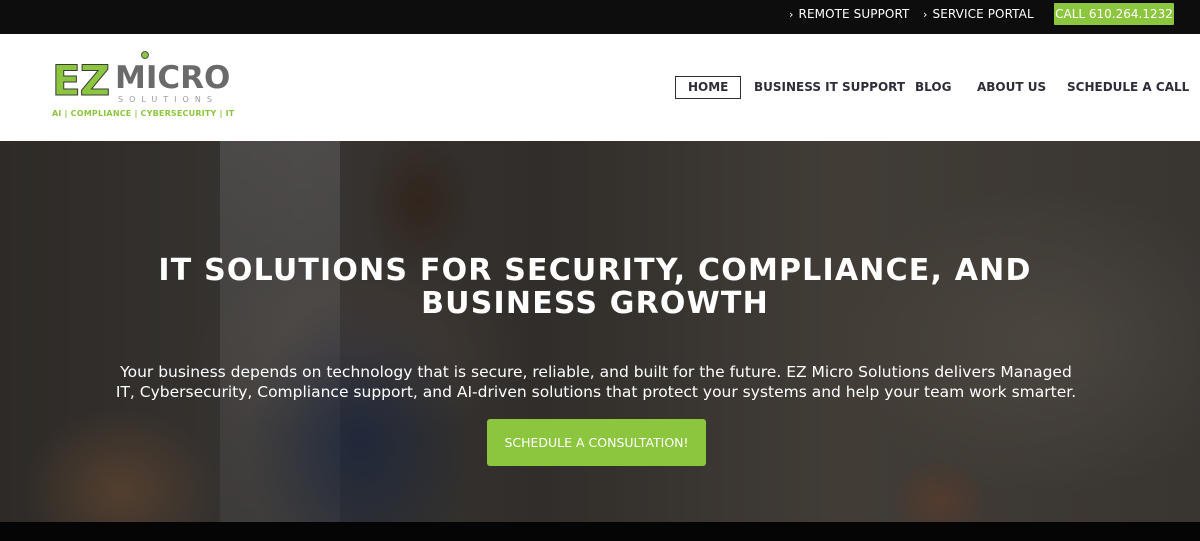  I want to click on logo-dot-icon, so click(145, 55).